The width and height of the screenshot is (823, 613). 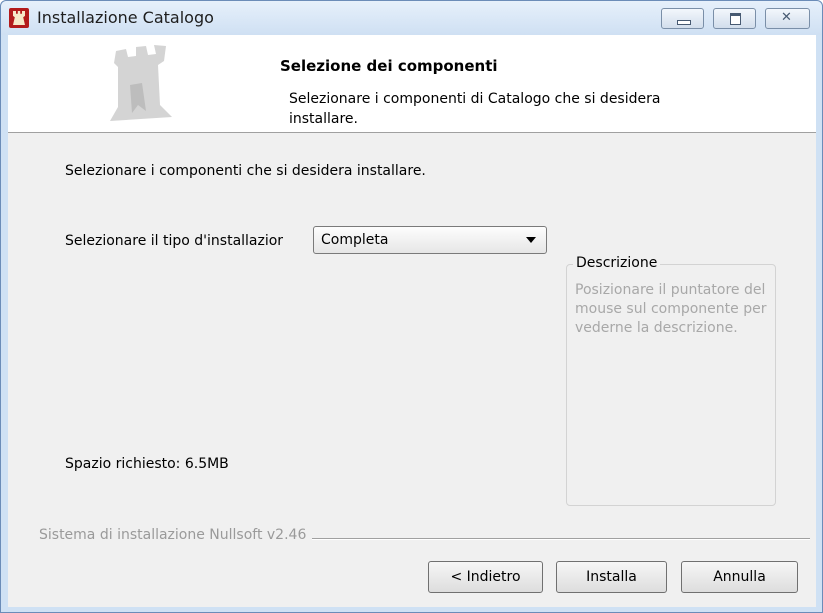 What do you see at coordinates (531, 240) in the screenshot?
I see `chevron-down-icon` at bounding box center [531, 240].